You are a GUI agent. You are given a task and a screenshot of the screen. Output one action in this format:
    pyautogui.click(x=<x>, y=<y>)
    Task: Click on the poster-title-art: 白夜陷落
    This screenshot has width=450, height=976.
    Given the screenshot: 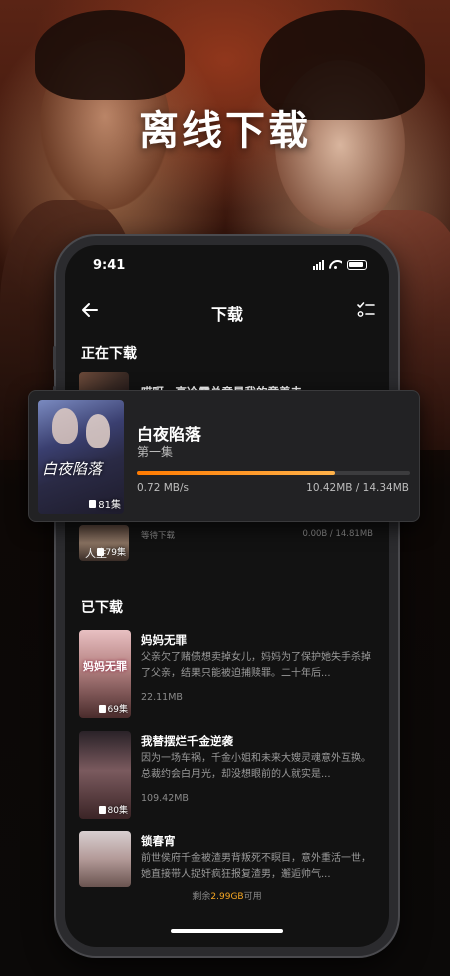 What is the action you would take?
    pyautogui.click(x=72, y=469)
    